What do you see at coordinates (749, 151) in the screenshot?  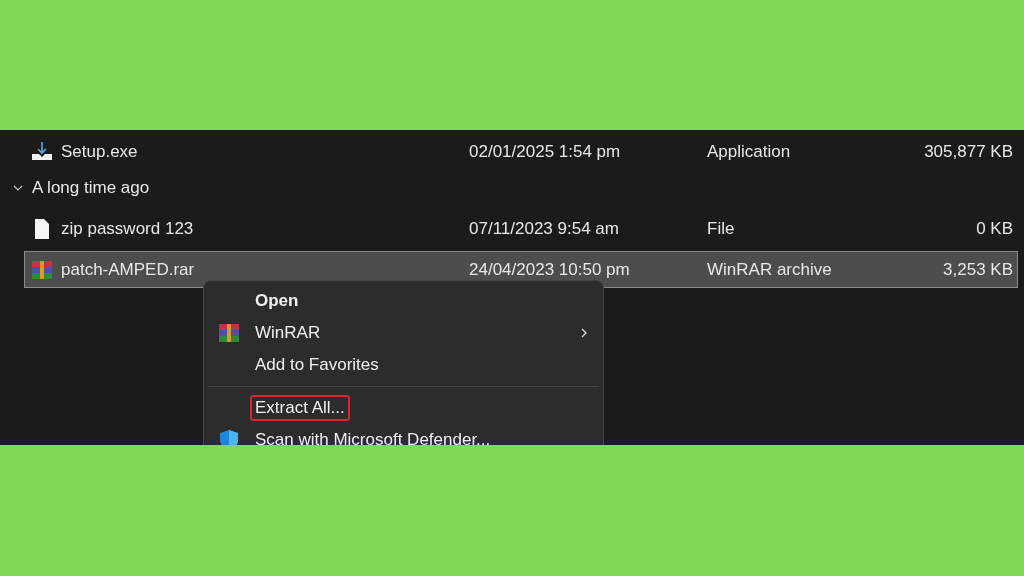 I see `file-type: Application` at bounding box center [749, 151].